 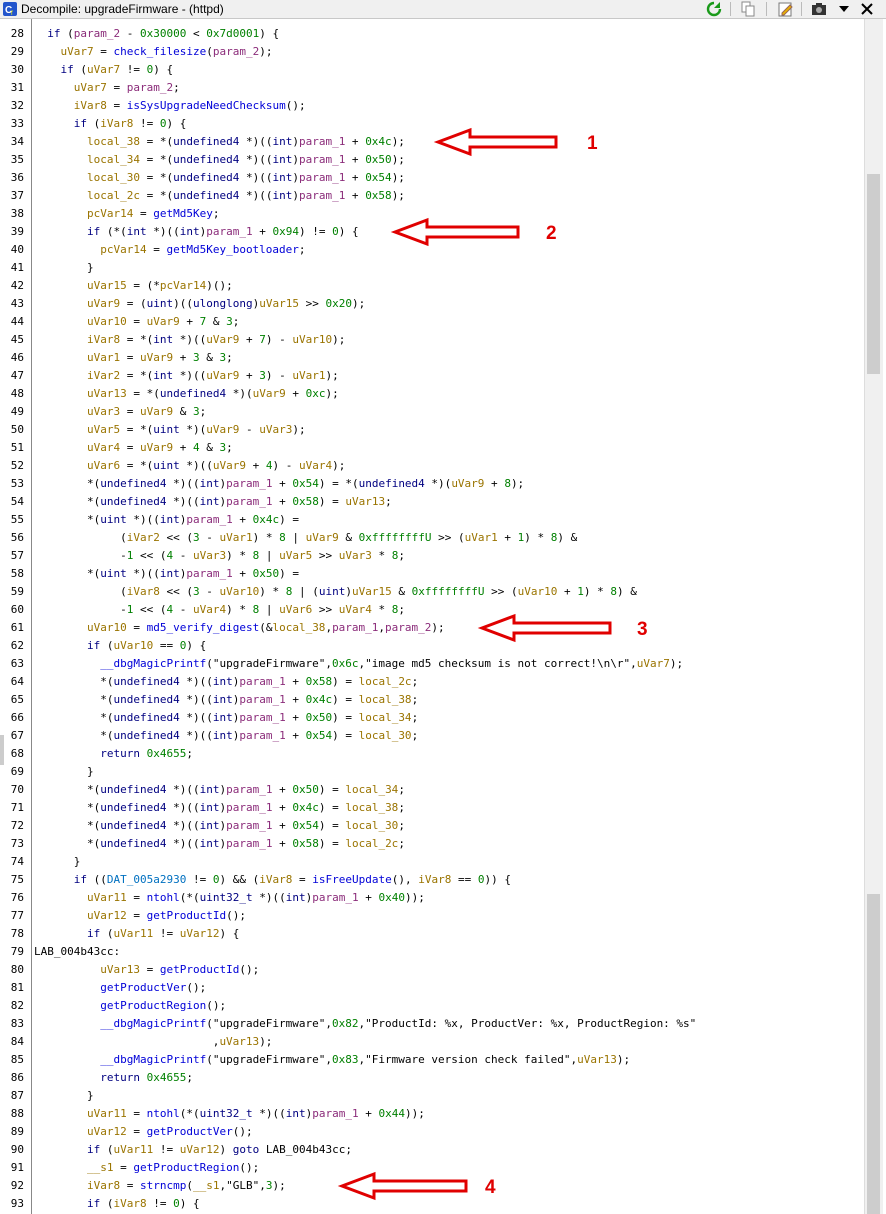 I want to click on code-line: 58 *(uint *)((int)param_1 + 0x50) =, so click(x=431, y=574).